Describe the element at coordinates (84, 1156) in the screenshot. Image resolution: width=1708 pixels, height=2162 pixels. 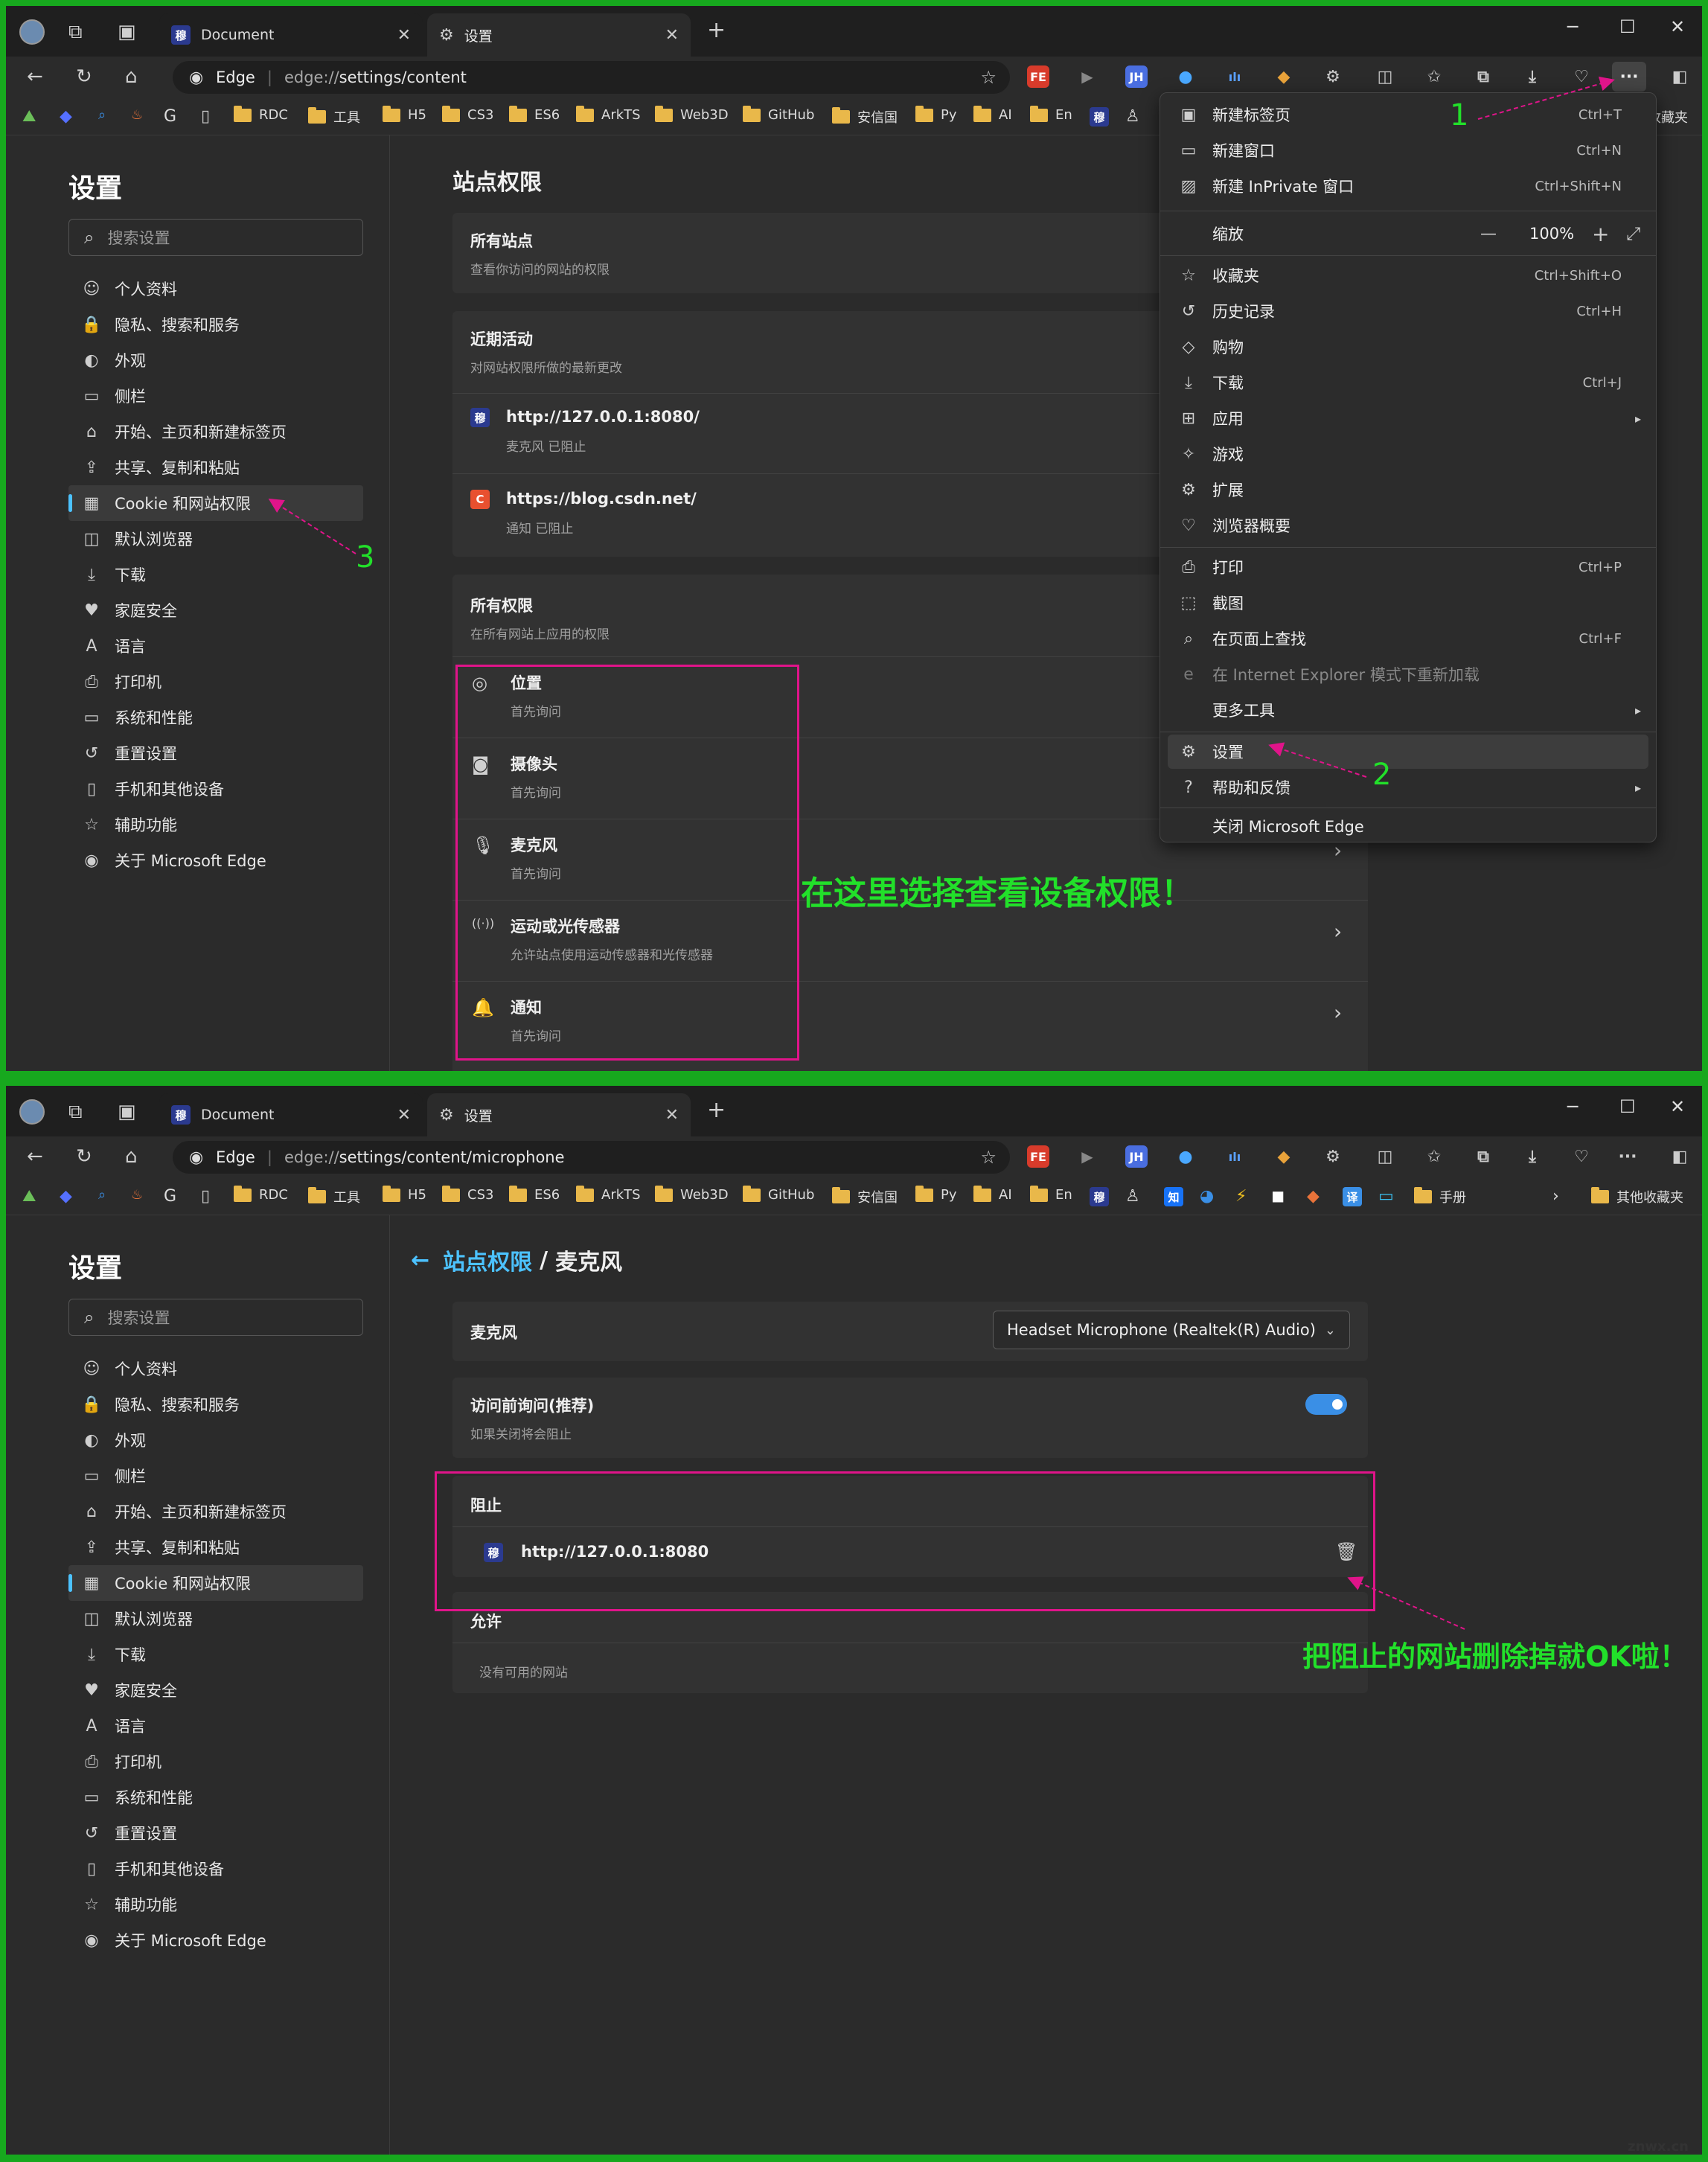
I see `refresh-icon: ↻` at that location.